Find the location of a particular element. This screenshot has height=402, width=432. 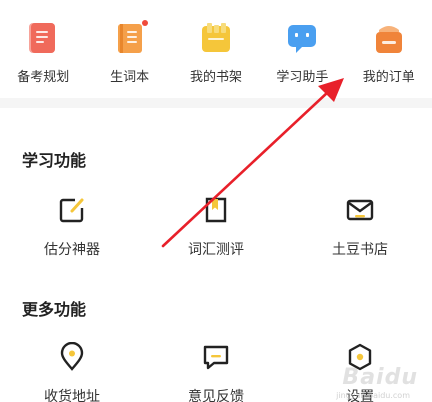

bookmark-icon is located at coordinates (216, 210).